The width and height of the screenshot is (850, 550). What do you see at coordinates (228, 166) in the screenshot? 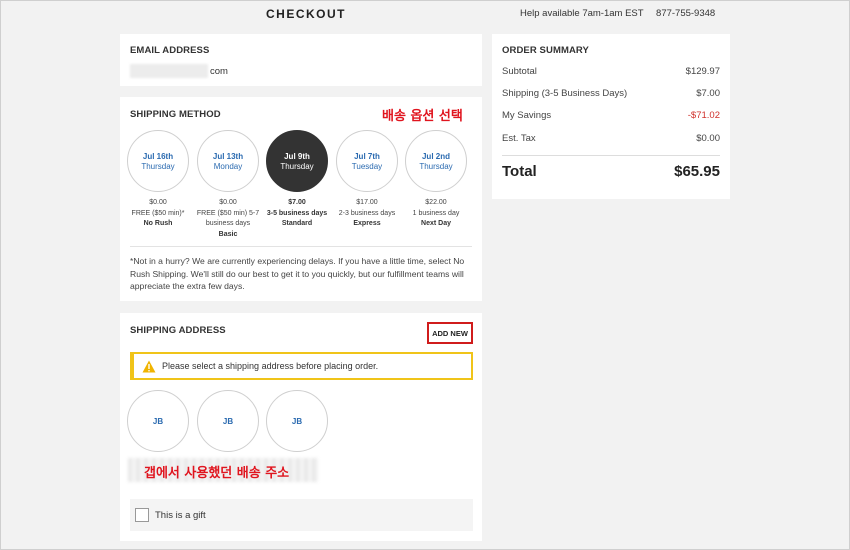
I see `ship-day: Monday` at bounding box center [228, 166].